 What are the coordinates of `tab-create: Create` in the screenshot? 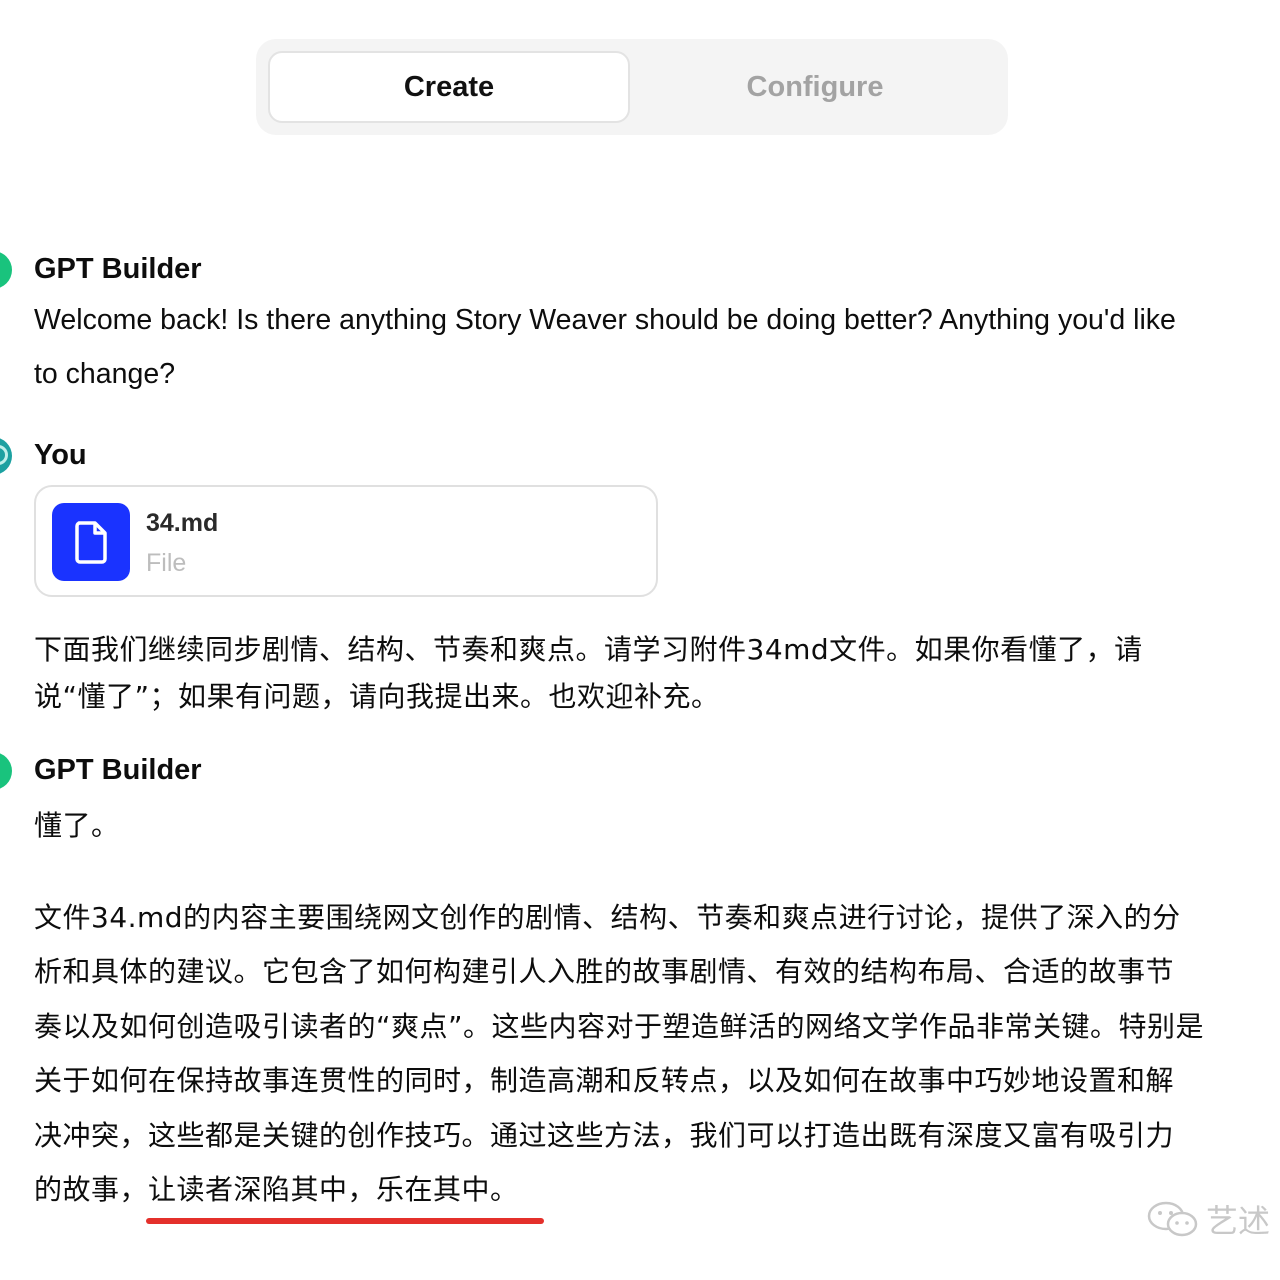 It's located at (449, 87).